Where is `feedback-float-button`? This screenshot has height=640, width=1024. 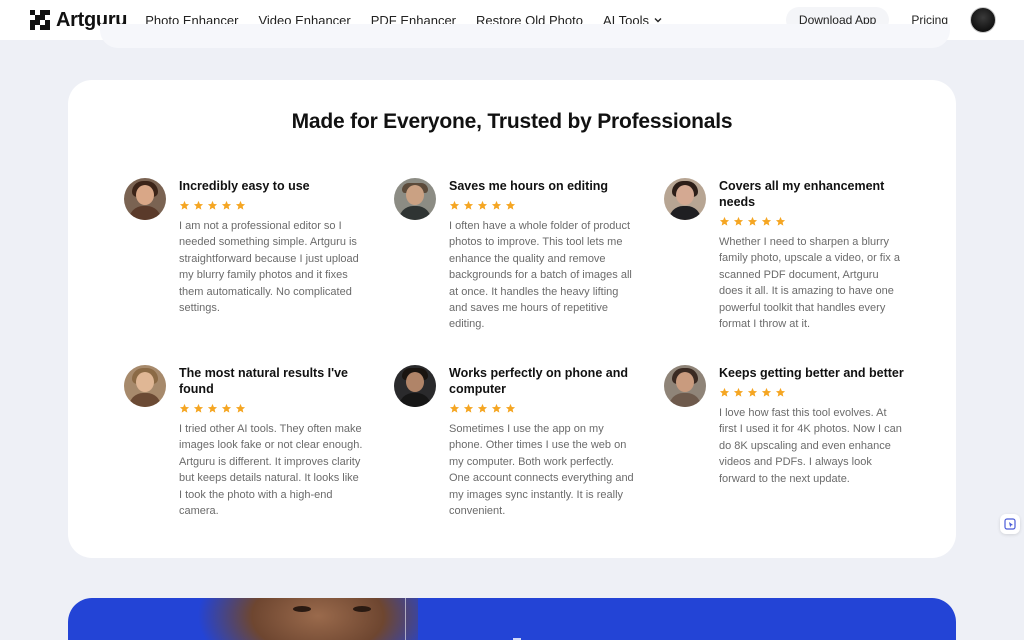 feedback-float-button is located at coordinates (1010, 524).